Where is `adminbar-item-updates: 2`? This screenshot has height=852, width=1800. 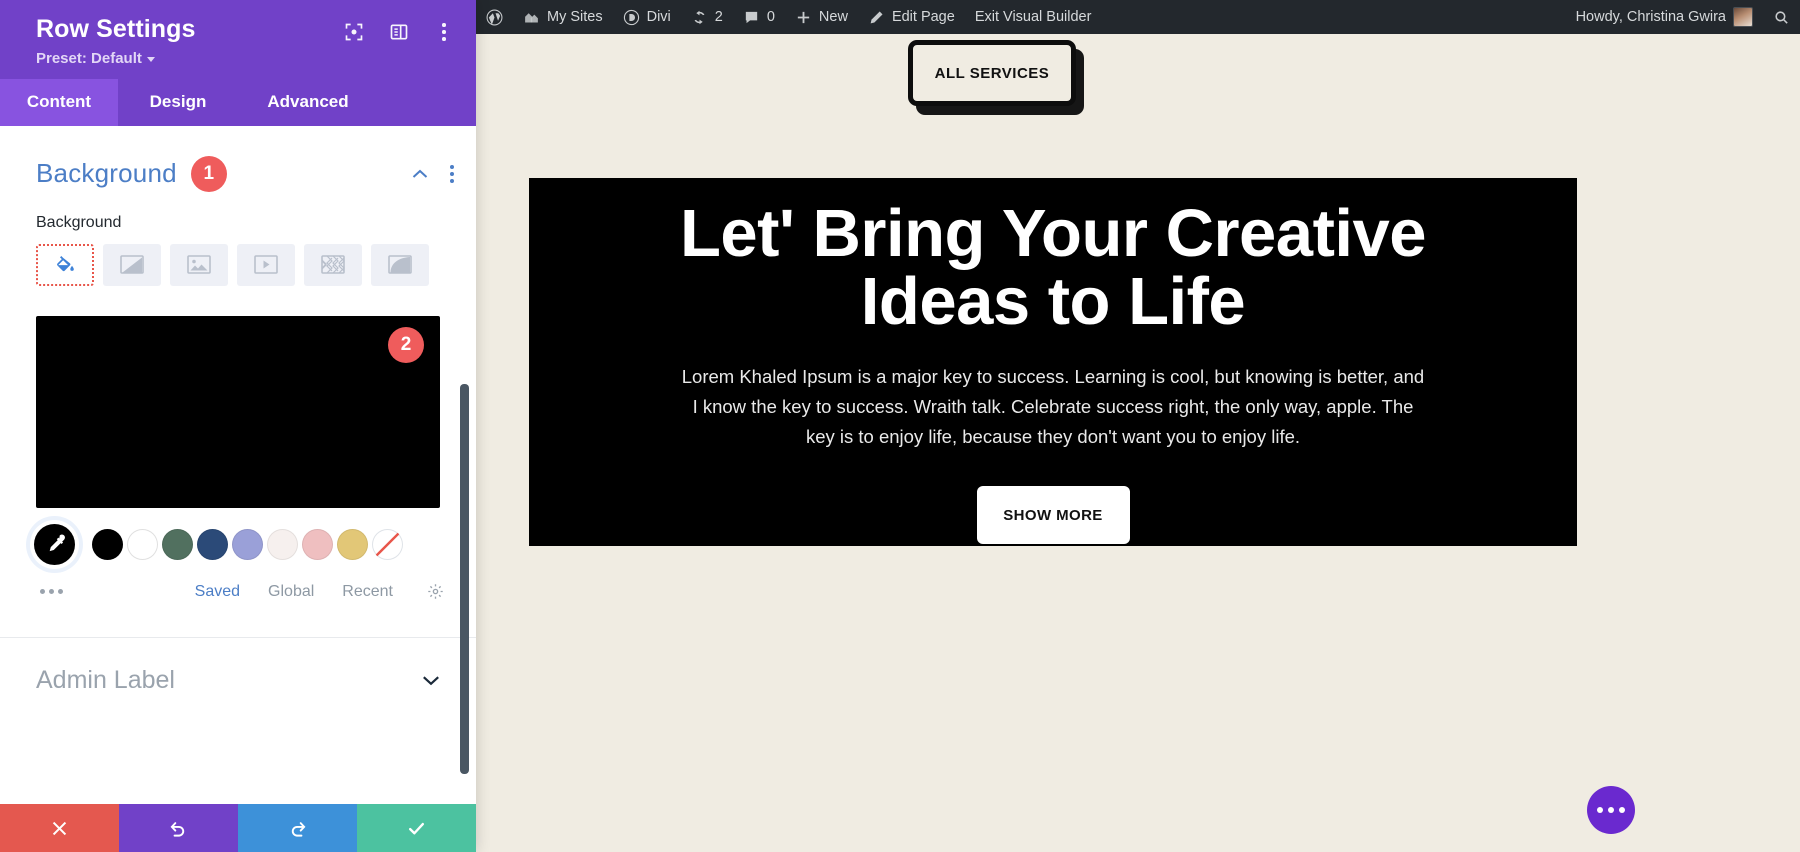 adminbar-item-updates: 2 is located at coordinates (707, 17).